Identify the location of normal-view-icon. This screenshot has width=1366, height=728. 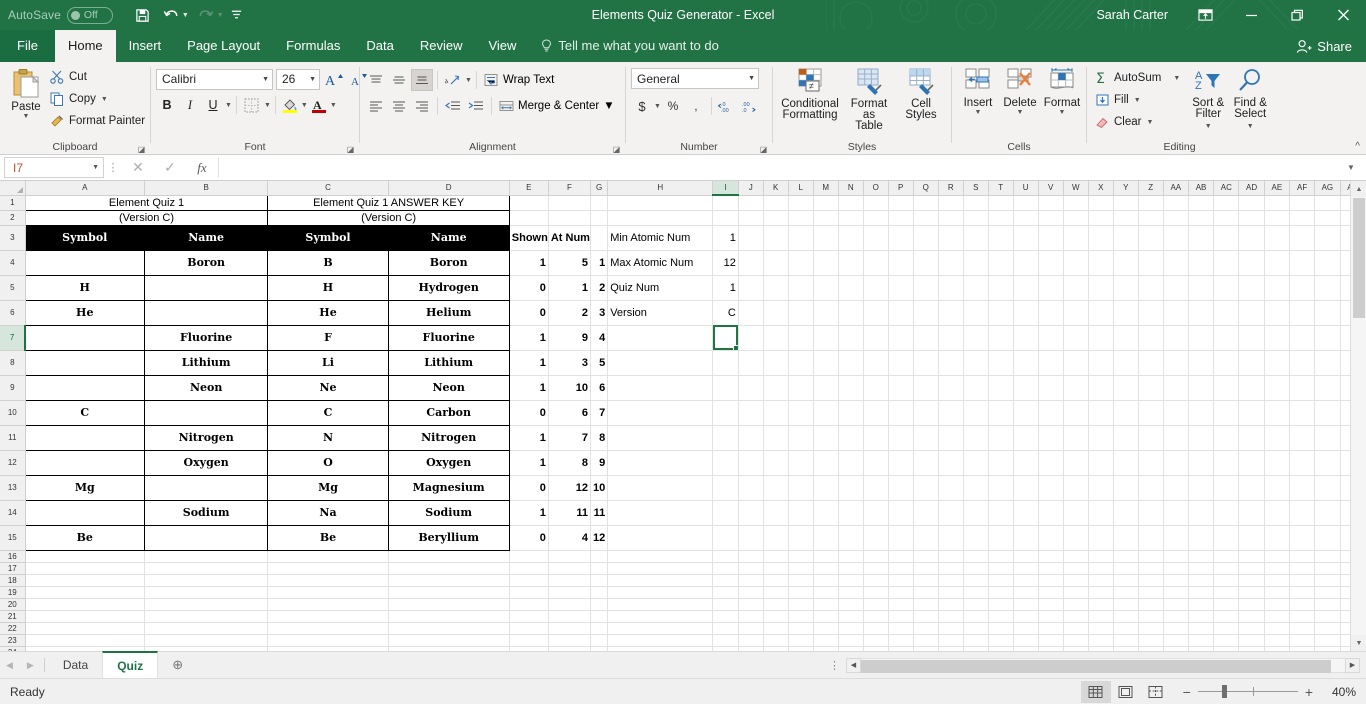
(1095, 691).